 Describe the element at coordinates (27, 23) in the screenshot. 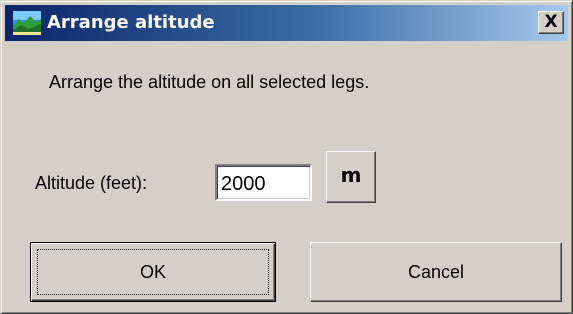

I see `landscape-icon` at that location.